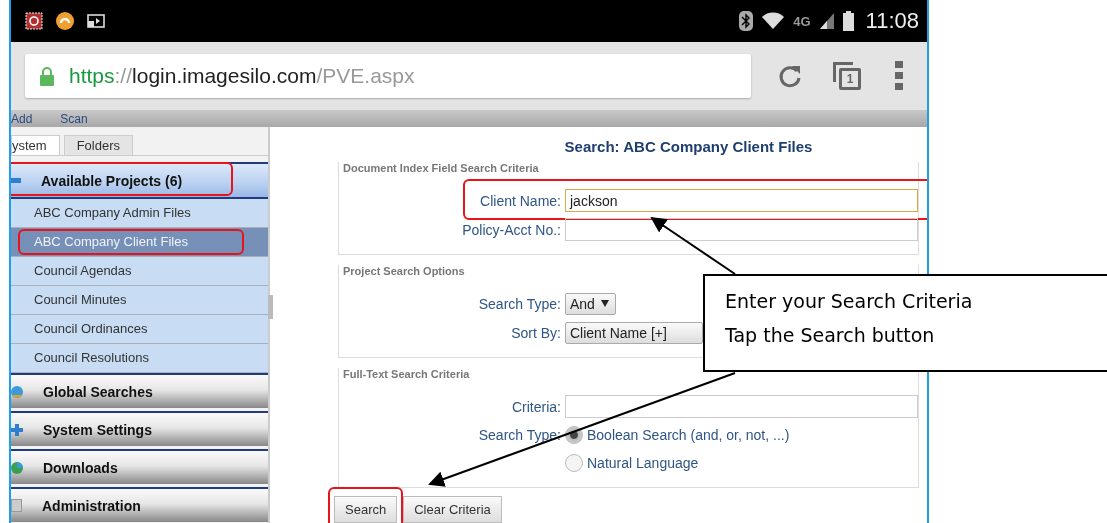  What do you see at coordinates (519, 303) in the screenshot?
I see `field-label: Search Type:` at bounding box center [519, 303].